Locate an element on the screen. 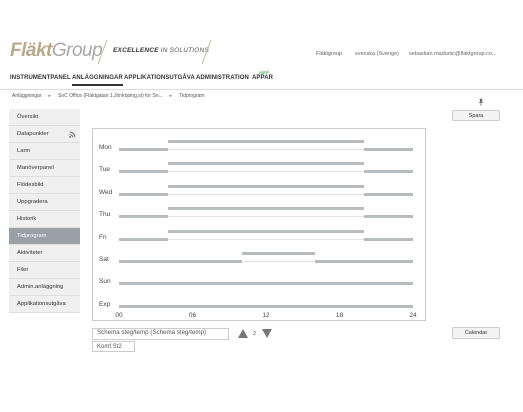 The height and width of the screenshot is (412, 523). nav-administration: ADMINISTRATION is located at coordinates (222, 78).